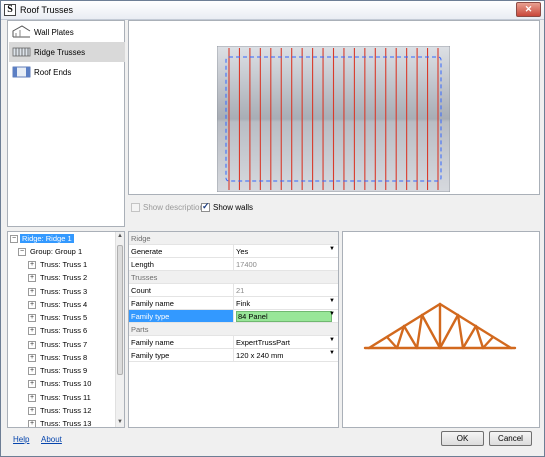 Image resolution: width=545 pixels, height=457 pixels. What do you see at coordinates (21, 31) in the screenshot?
I see `wall-plates-icon` at bounding box center [21, 31].